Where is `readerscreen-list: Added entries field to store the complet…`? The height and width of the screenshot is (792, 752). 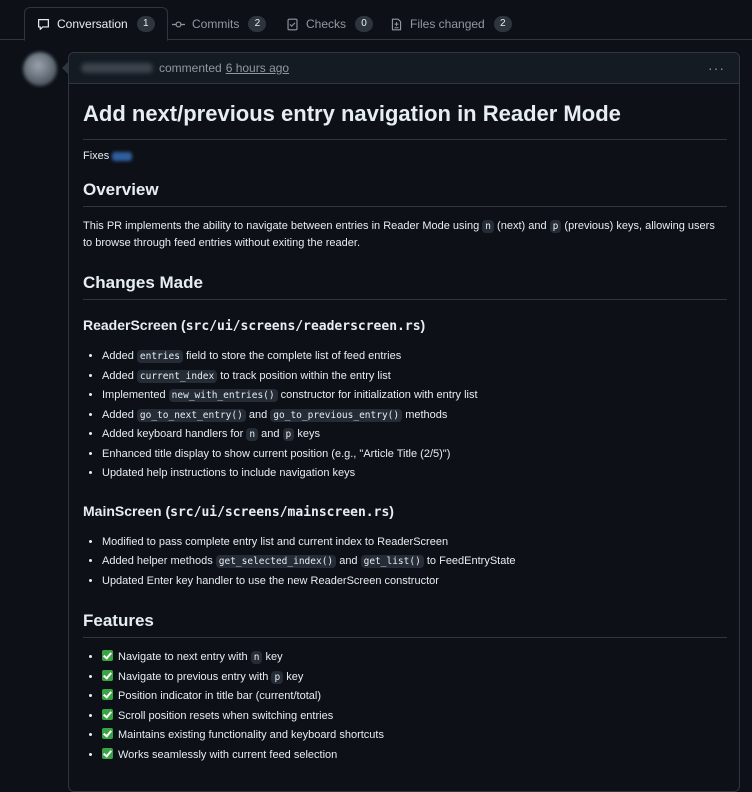 readerscreen-list: Added entries field to store the complet… is located at coordinates (405, 415).